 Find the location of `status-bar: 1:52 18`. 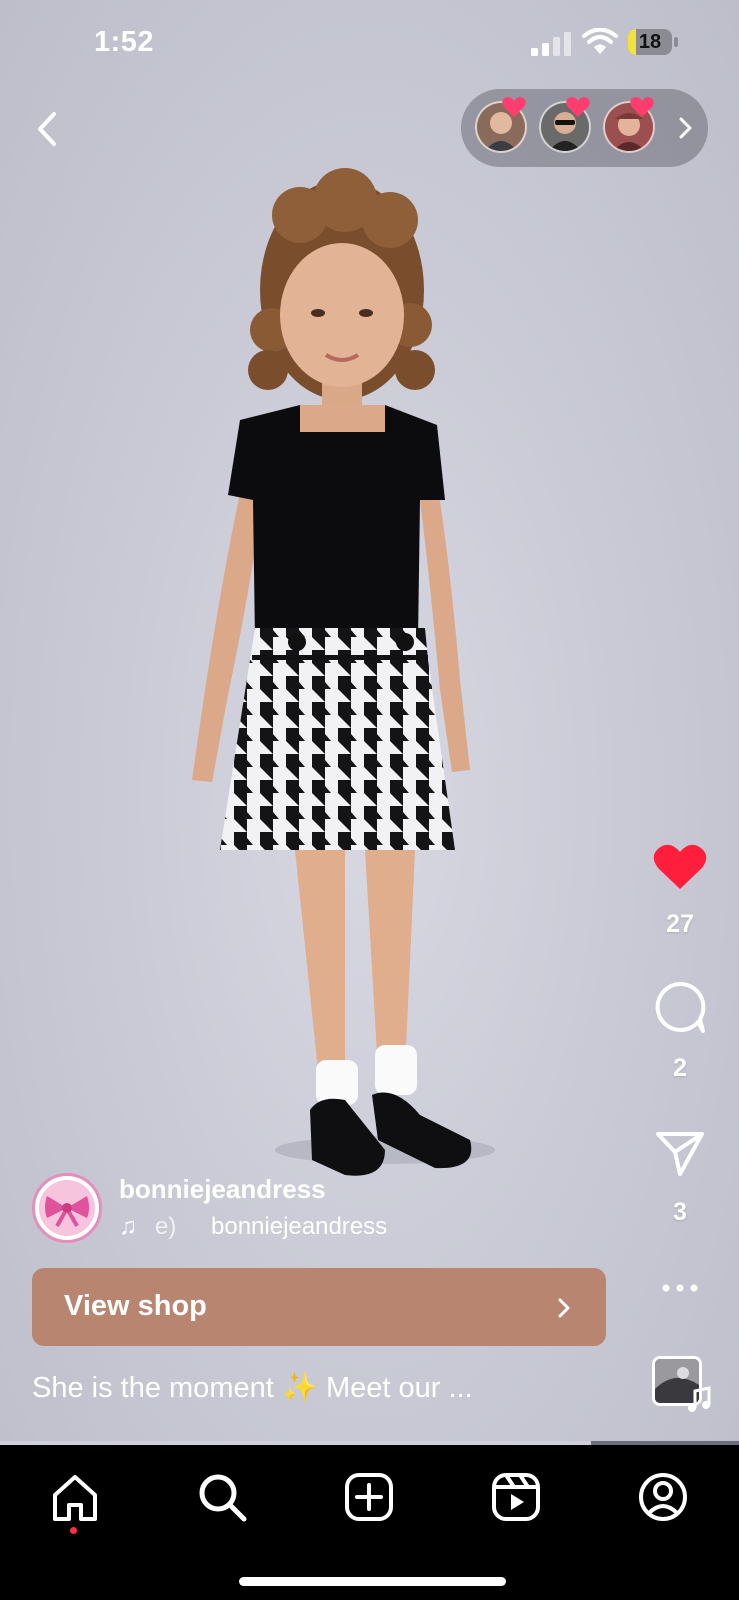

status-bar: 1:52 18 is located at coordinates (369, 45).